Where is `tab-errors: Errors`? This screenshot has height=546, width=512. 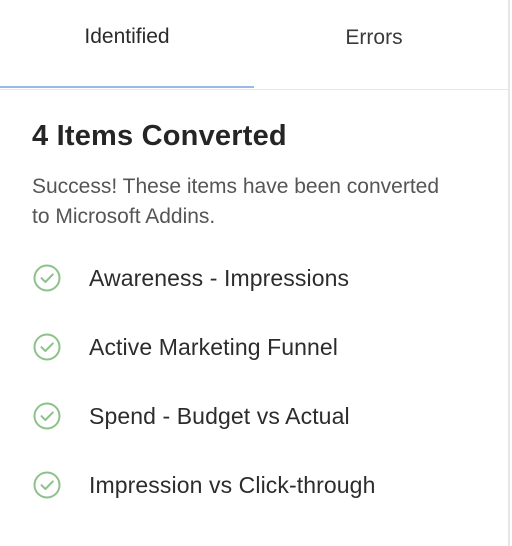
tab-errors: Errors is located at coordinates (374, 44).